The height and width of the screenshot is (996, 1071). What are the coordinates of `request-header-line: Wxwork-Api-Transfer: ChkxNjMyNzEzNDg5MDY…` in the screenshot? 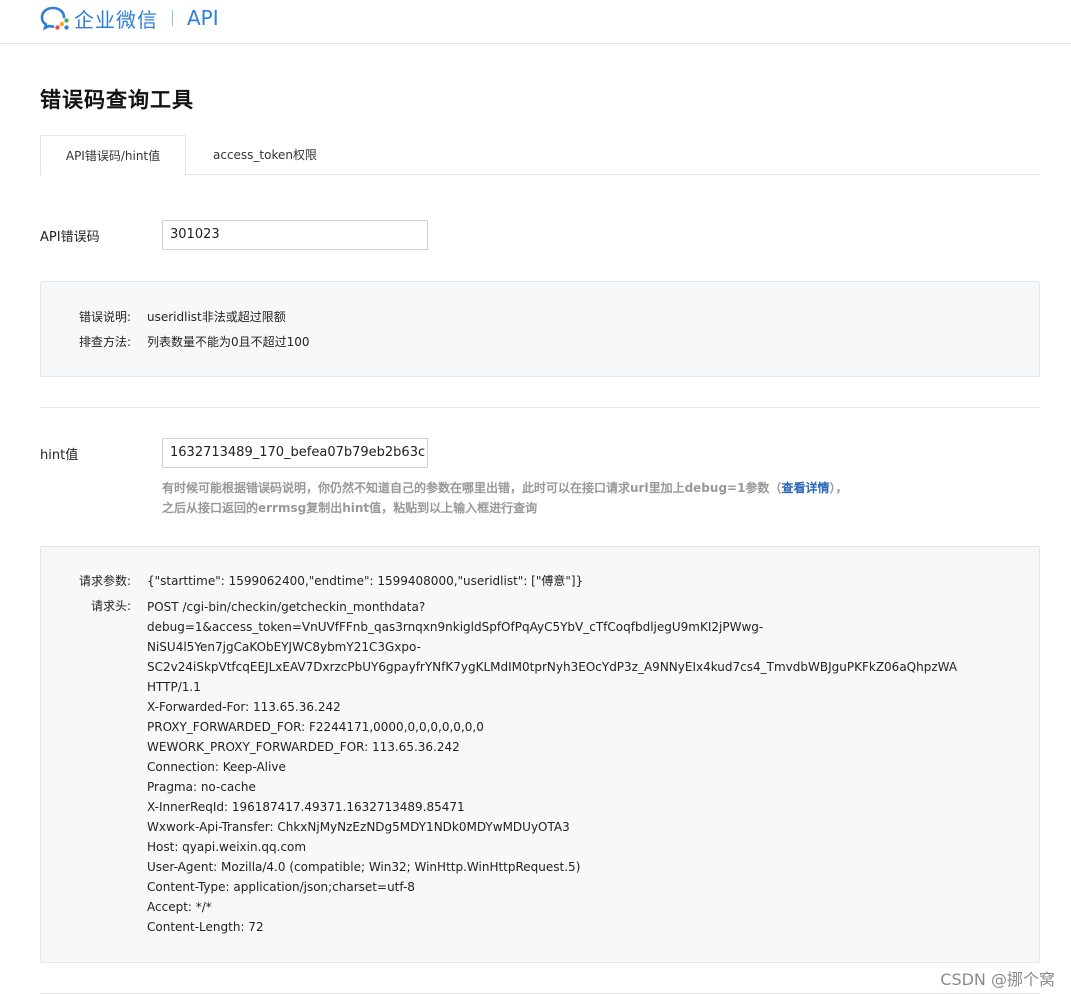 It's located at (358, 827).